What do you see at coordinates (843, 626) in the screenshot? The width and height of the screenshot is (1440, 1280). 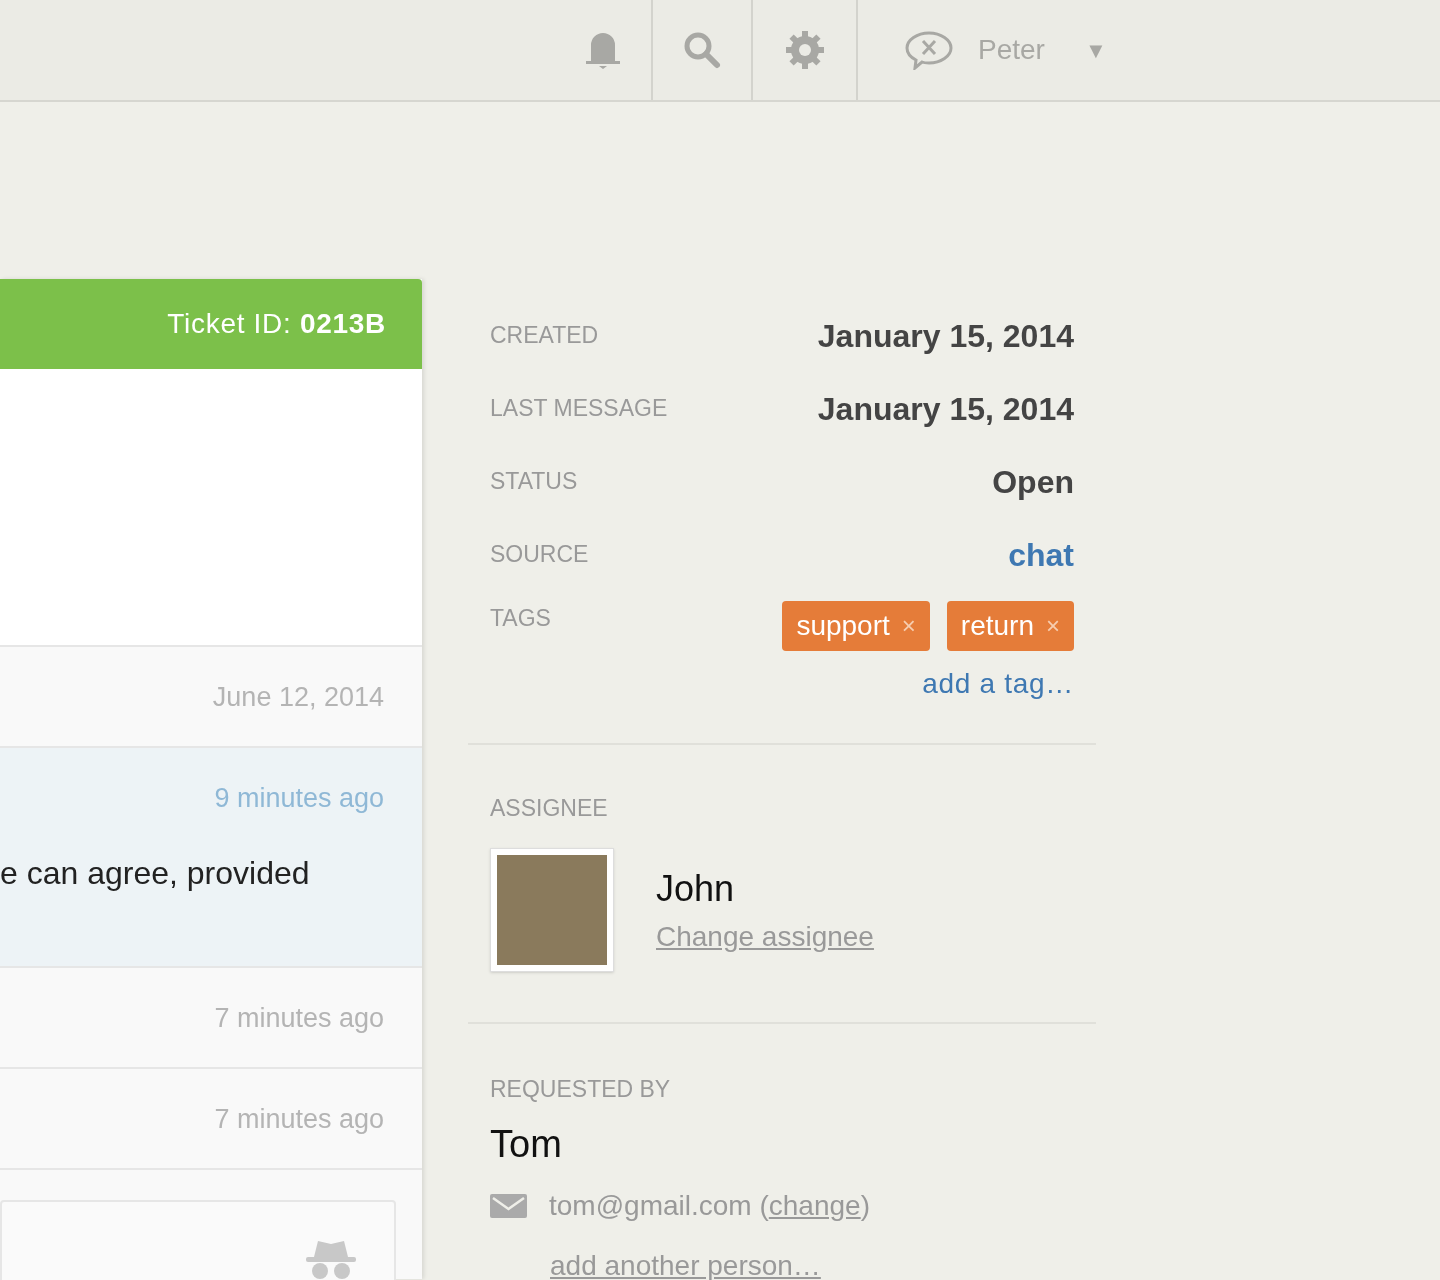 I see `tag-name: support` at bounding box center [843, 626].